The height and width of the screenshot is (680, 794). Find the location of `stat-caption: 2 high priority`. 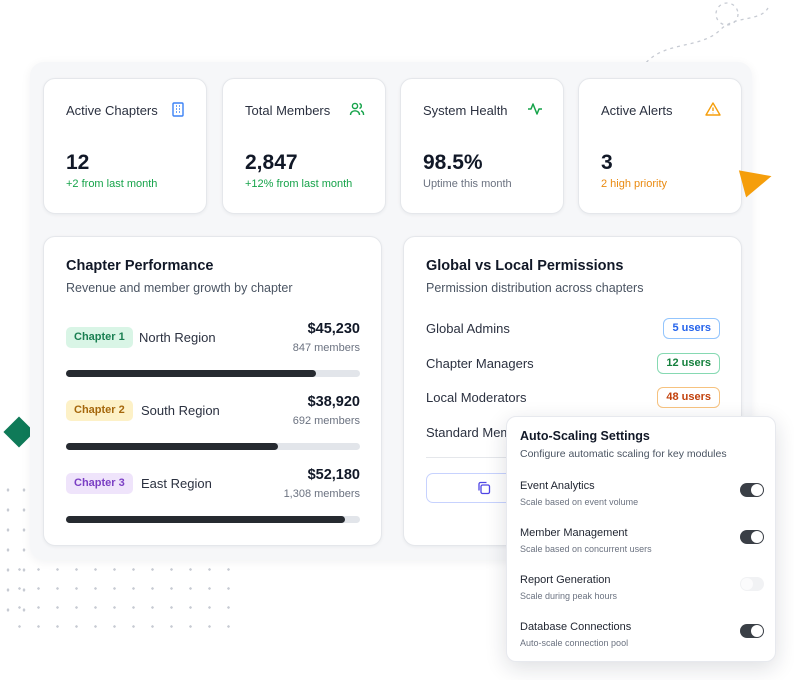

stat-caption: 2 high priority is located at coordinates (634, 184).